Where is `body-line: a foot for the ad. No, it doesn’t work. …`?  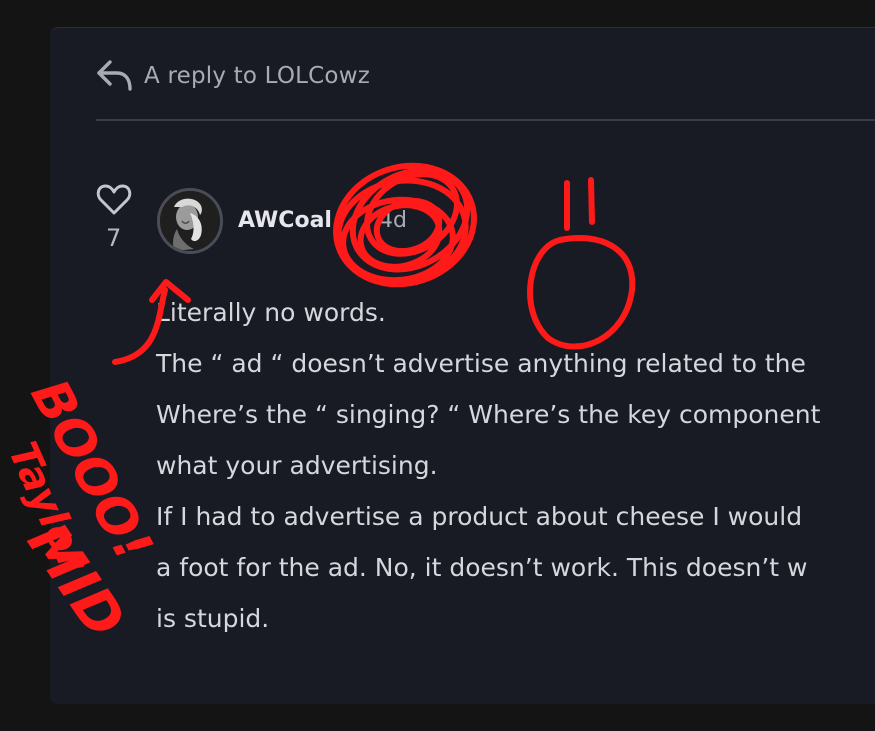
body-line: a foot for the ad. No, it doesn’t work. … is located at coordinates (482, 567).